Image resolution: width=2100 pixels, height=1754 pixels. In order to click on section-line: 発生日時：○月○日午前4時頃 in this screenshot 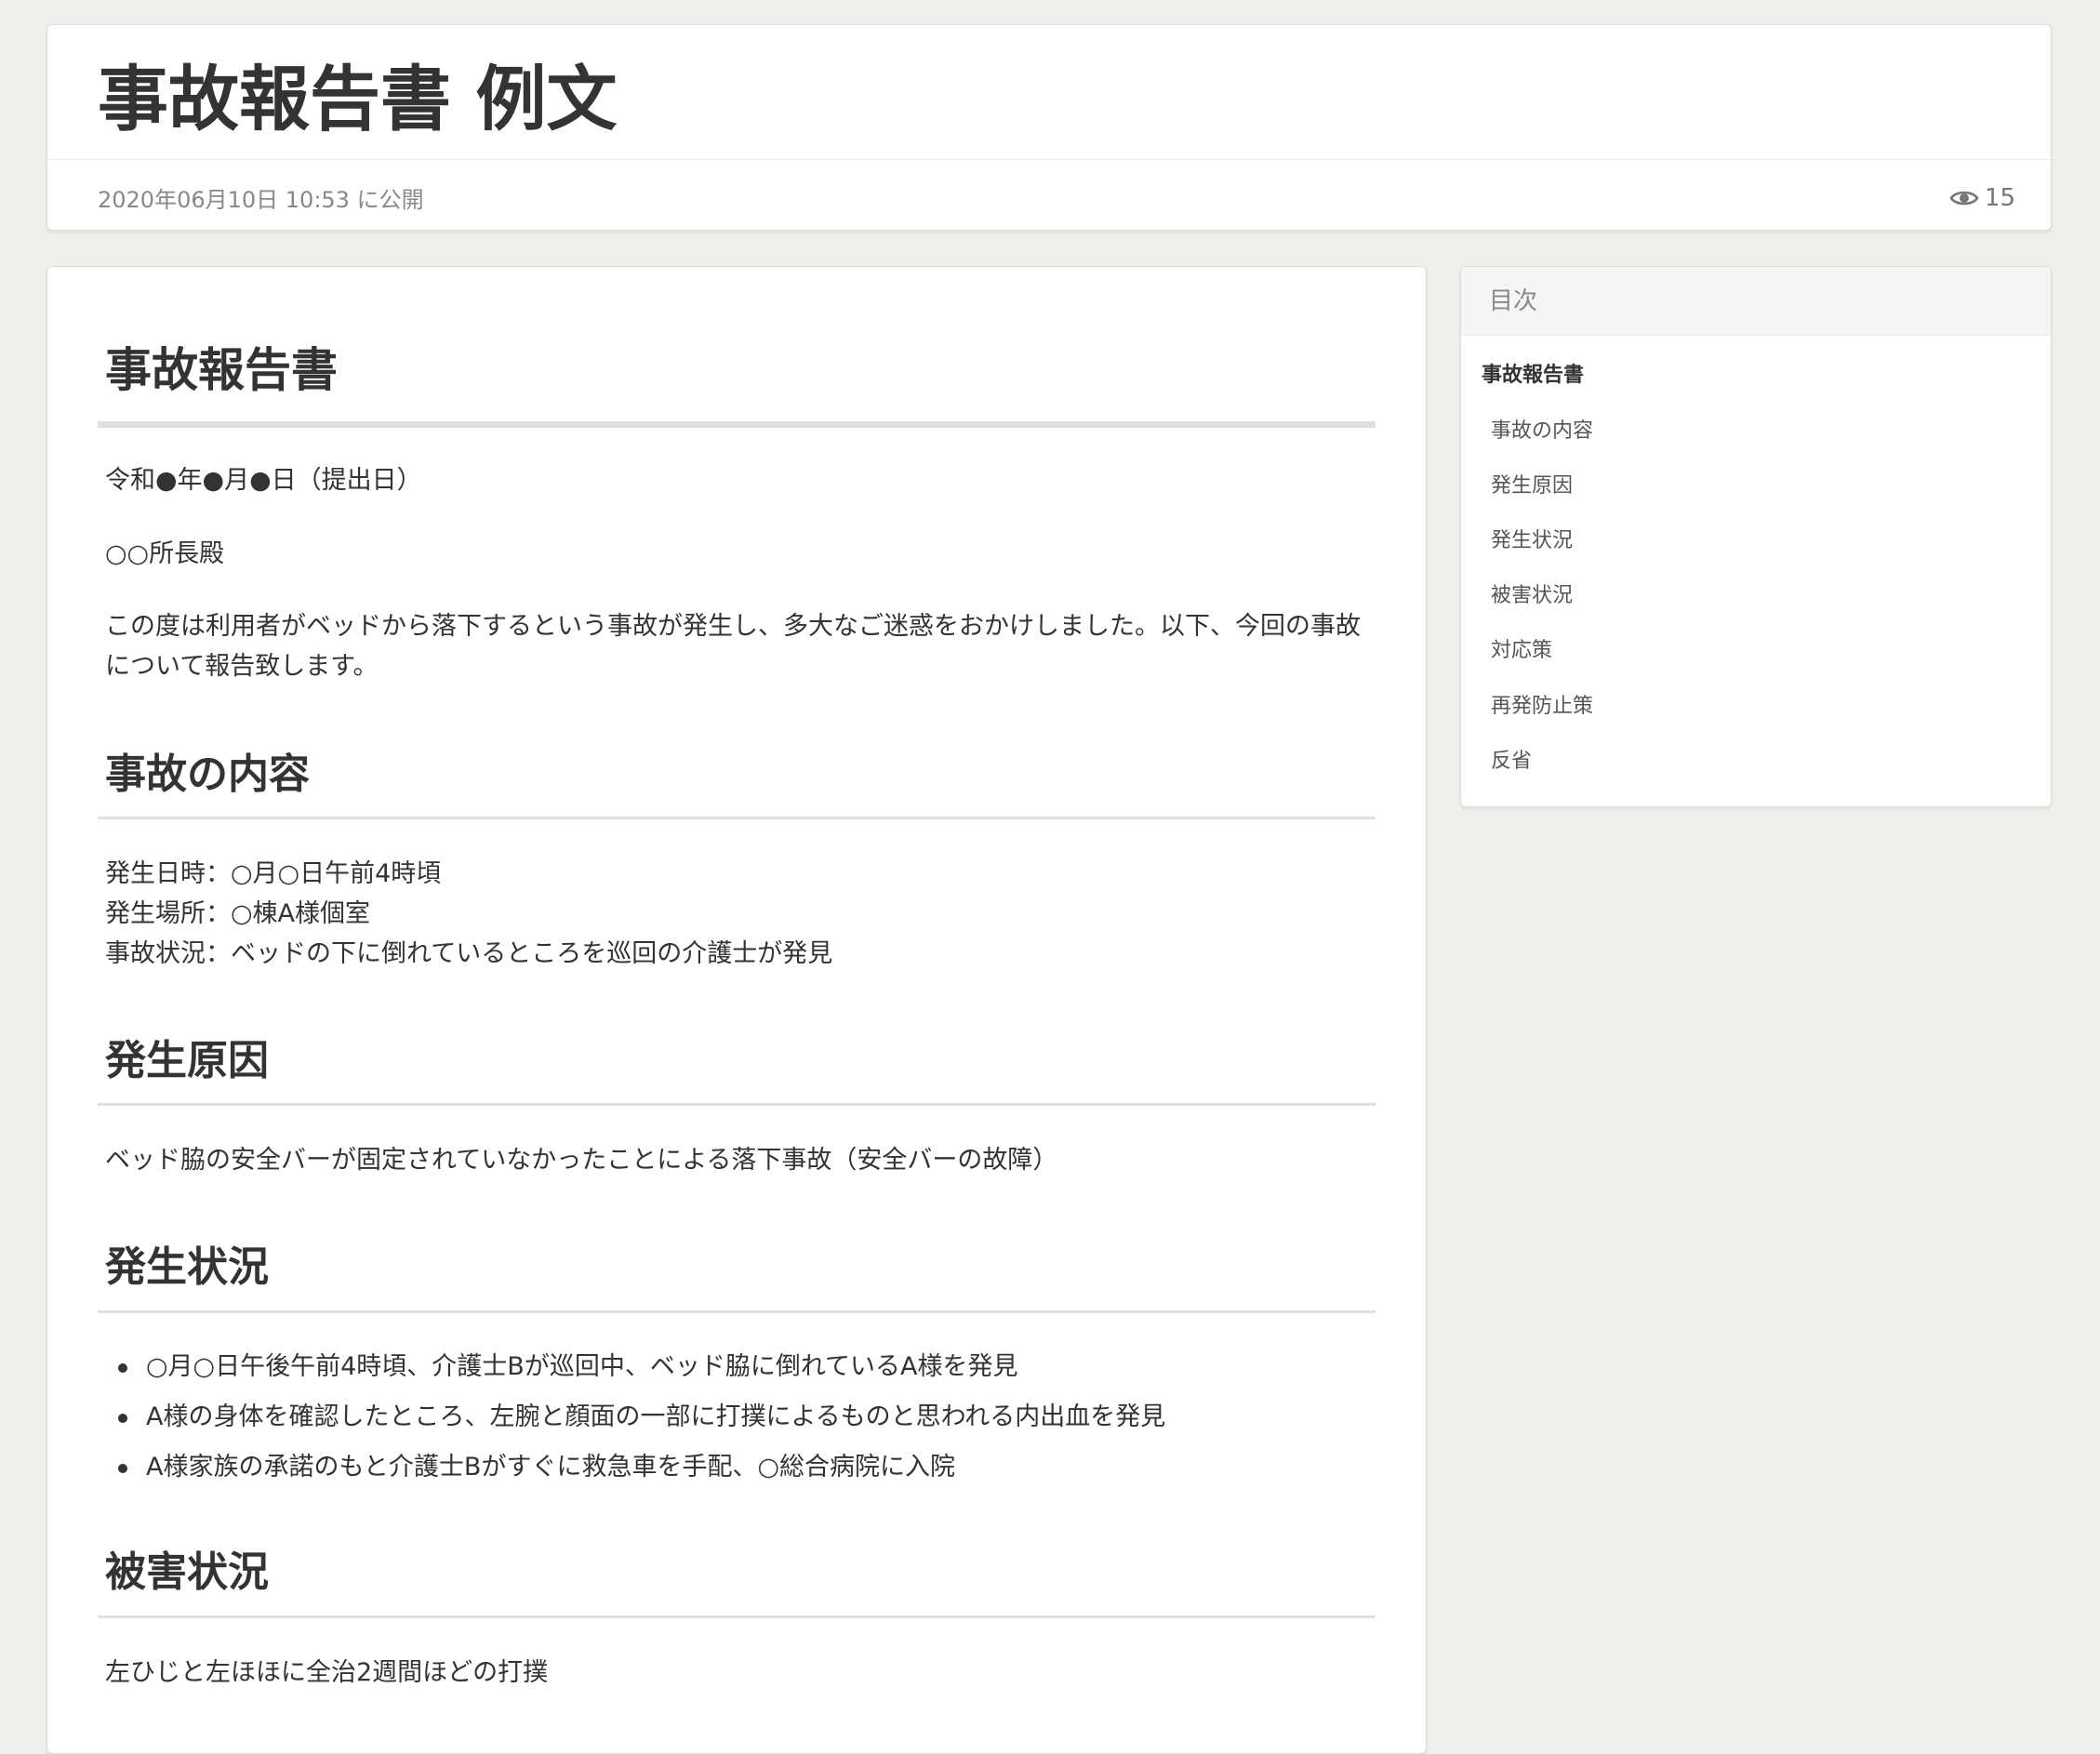, I will do `click(274, 873)`.